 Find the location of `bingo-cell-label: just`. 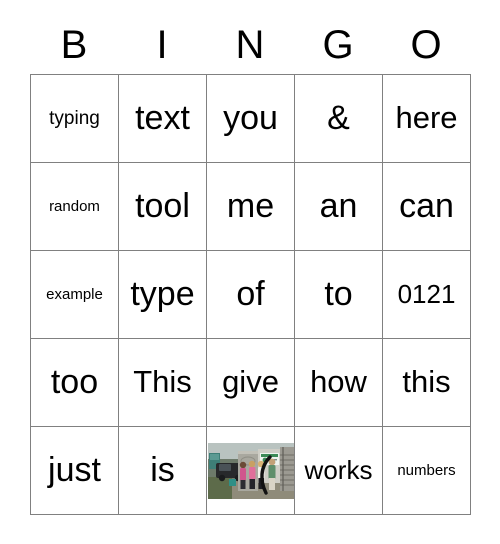

bingo-cell-label: just is located at coordinates (74, 469).